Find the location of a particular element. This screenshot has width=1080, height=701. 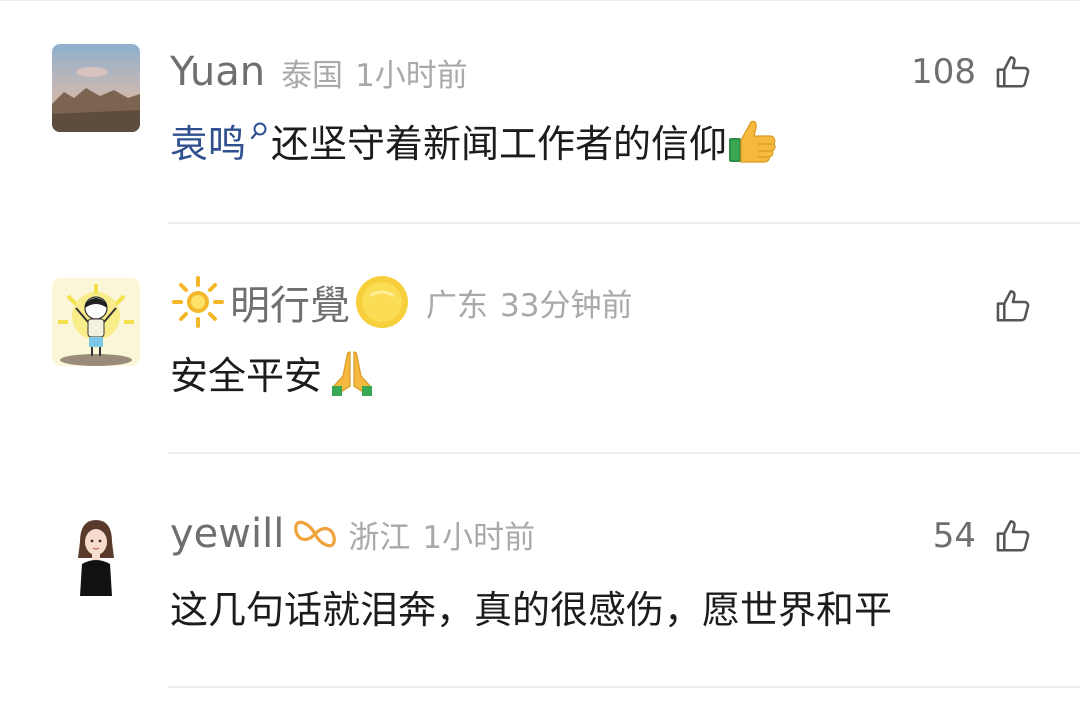

like-button is located at coordinates (1013, 306).